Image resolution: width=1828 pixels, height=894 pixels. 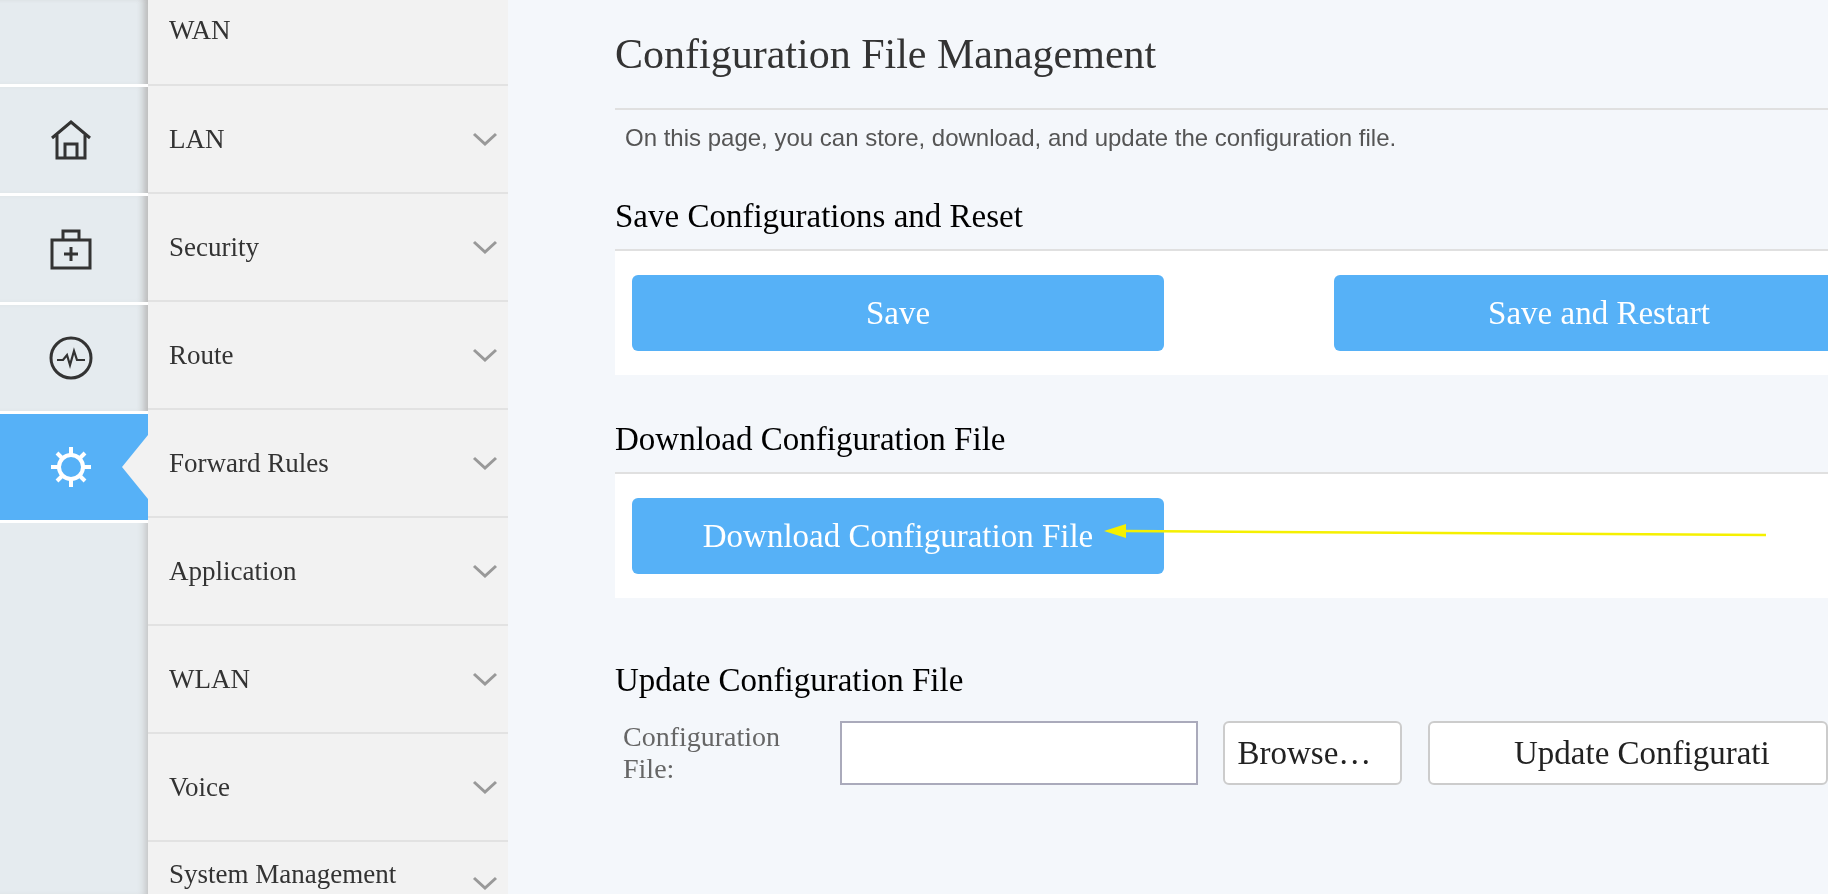 What do you see at coordinates (249, 463) in the screenshot?
I see `menu-label: Forward Rules` at bounding box center [249, 463].